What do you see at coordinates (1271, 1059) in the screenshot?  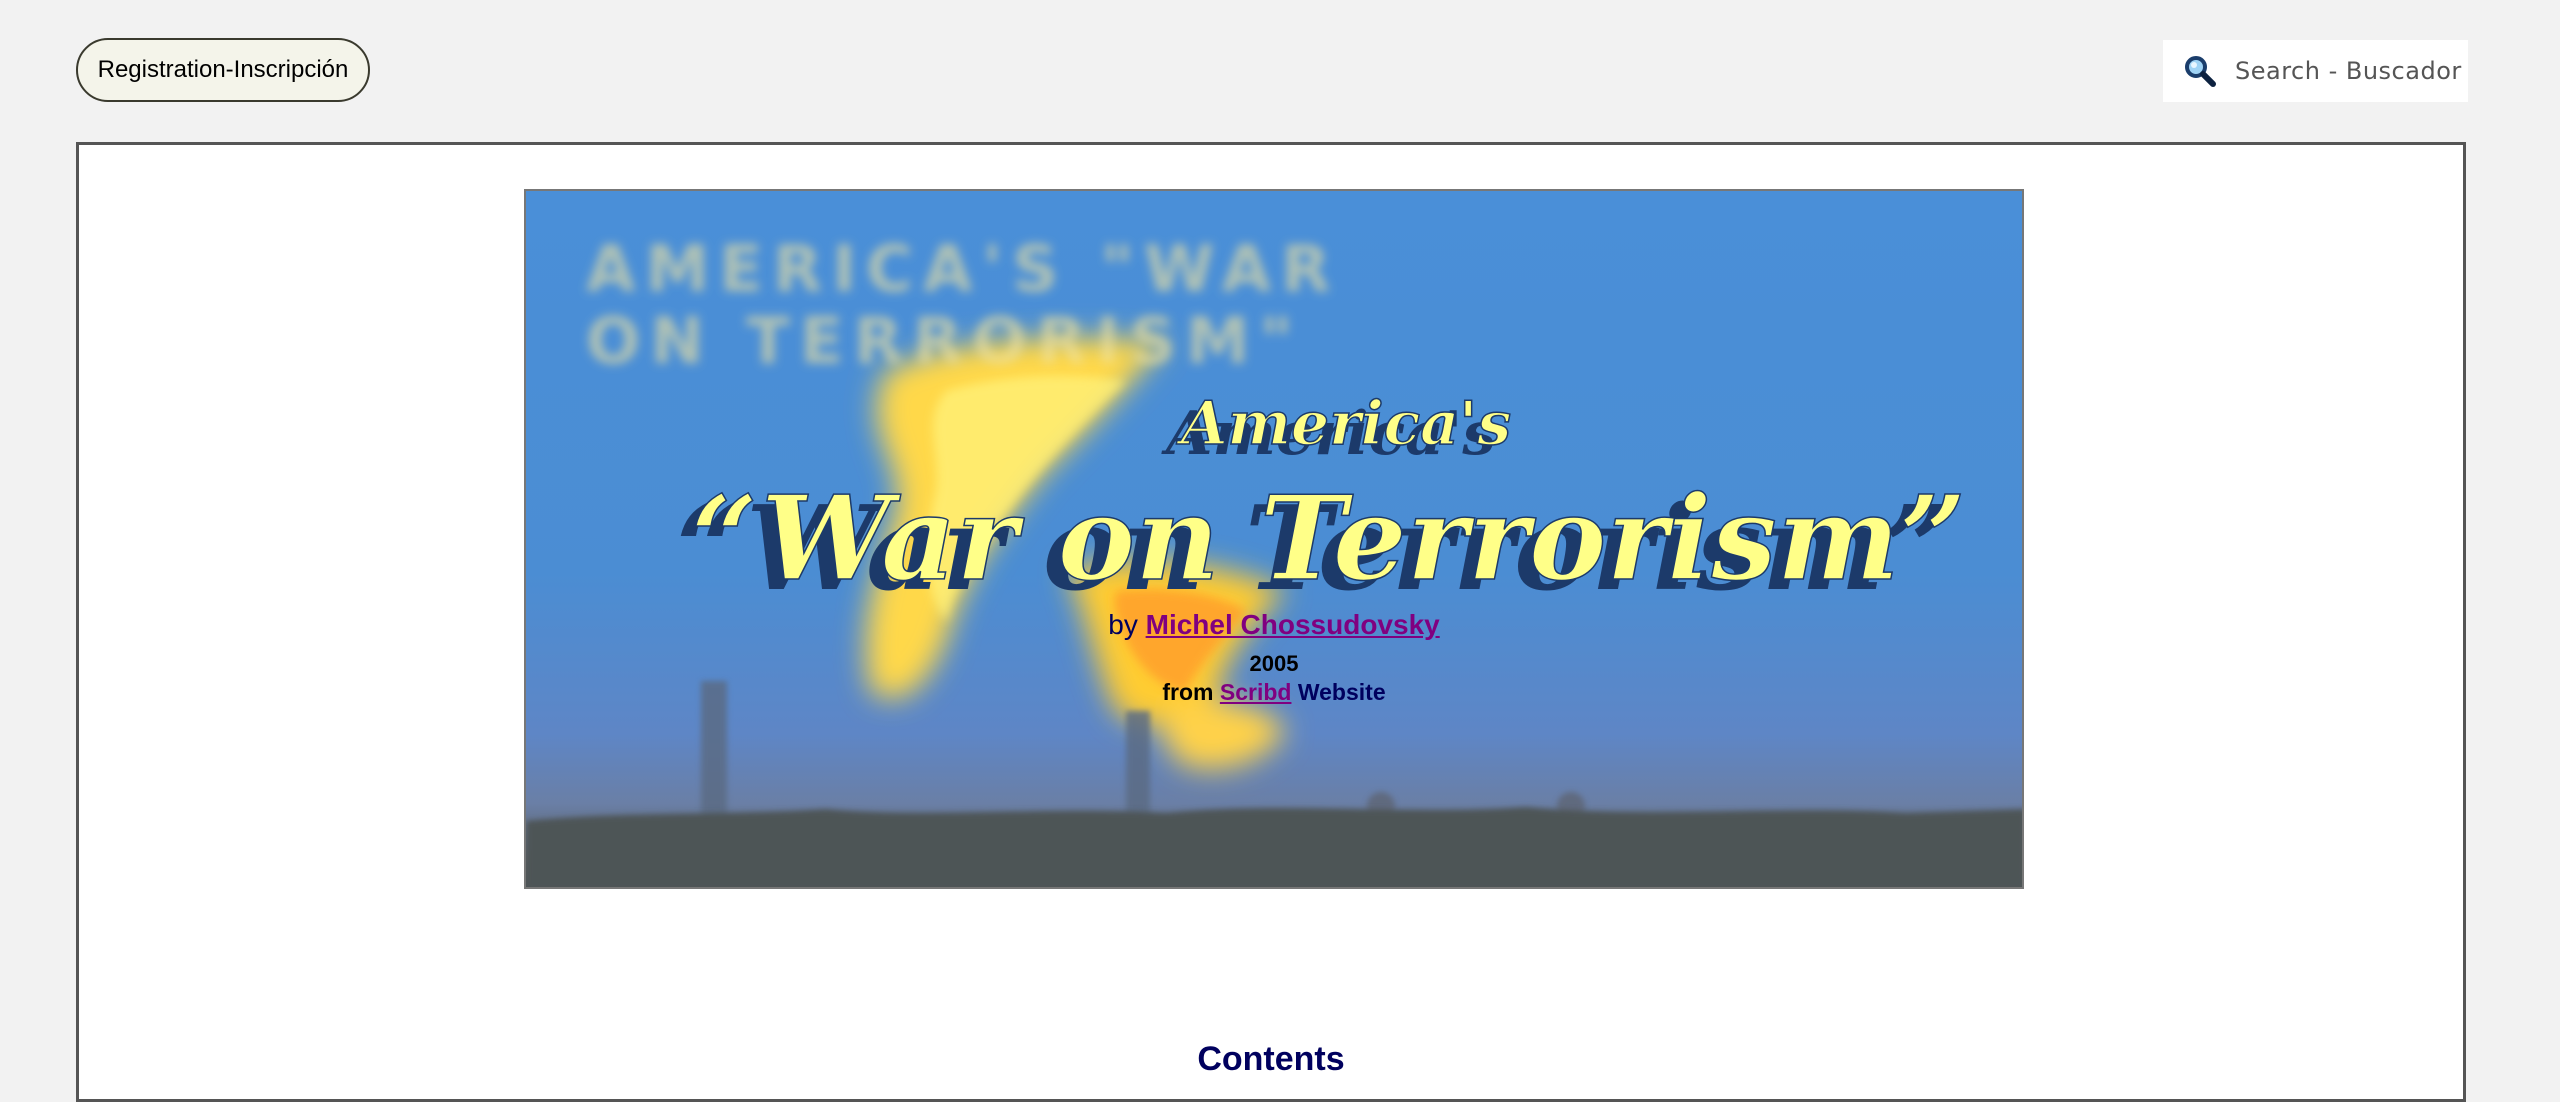 I see `contents-heading: Contents` at bounding box center [1271, 1059].